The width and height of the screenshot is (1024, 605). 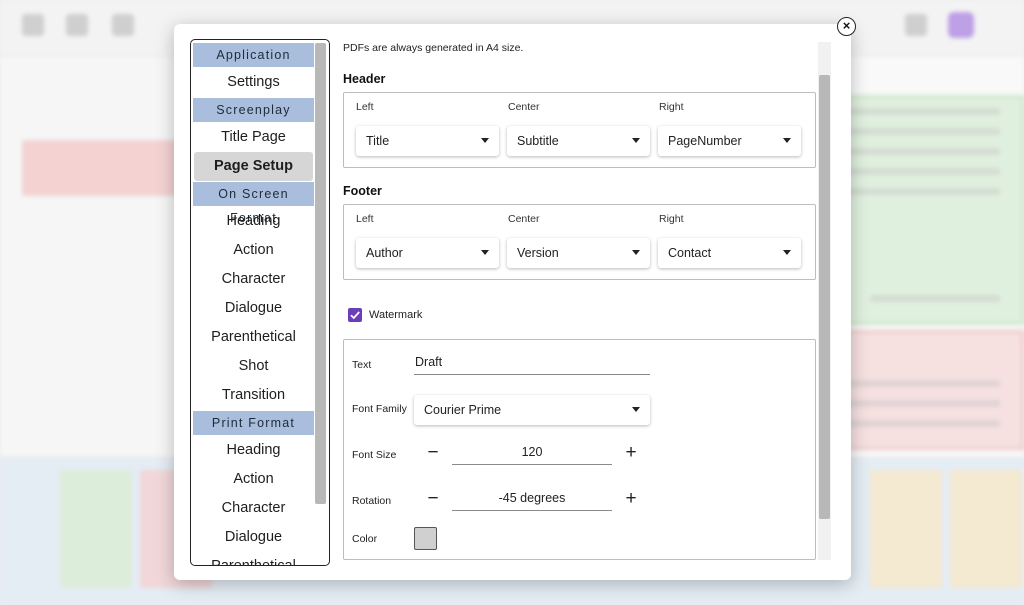 I want to click on sidebar-item-print-format-heading: Heading, so click(x=253, y=450).